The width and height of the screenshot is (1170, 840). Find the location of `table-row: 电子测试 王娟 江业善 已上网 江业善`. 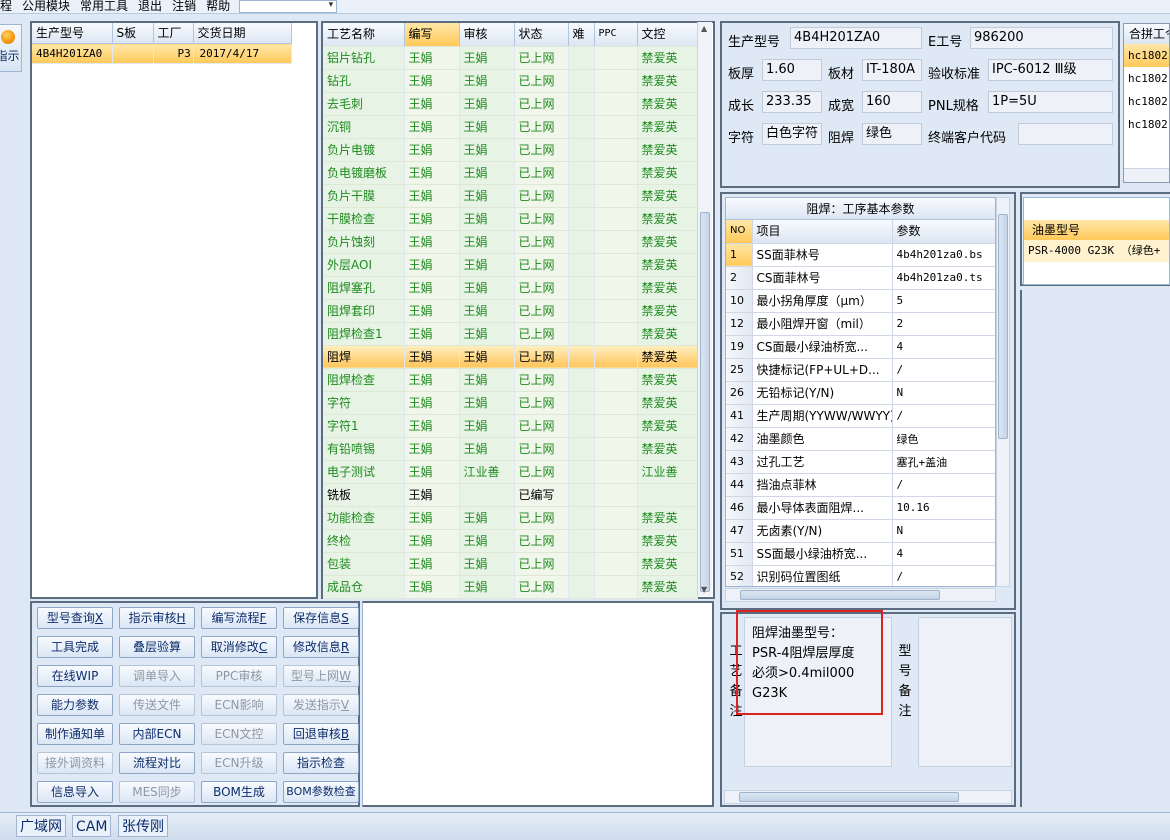

table-row: 电子测试 王娟 江业善 已上网 江业善 is located at coordinates (510, 472).